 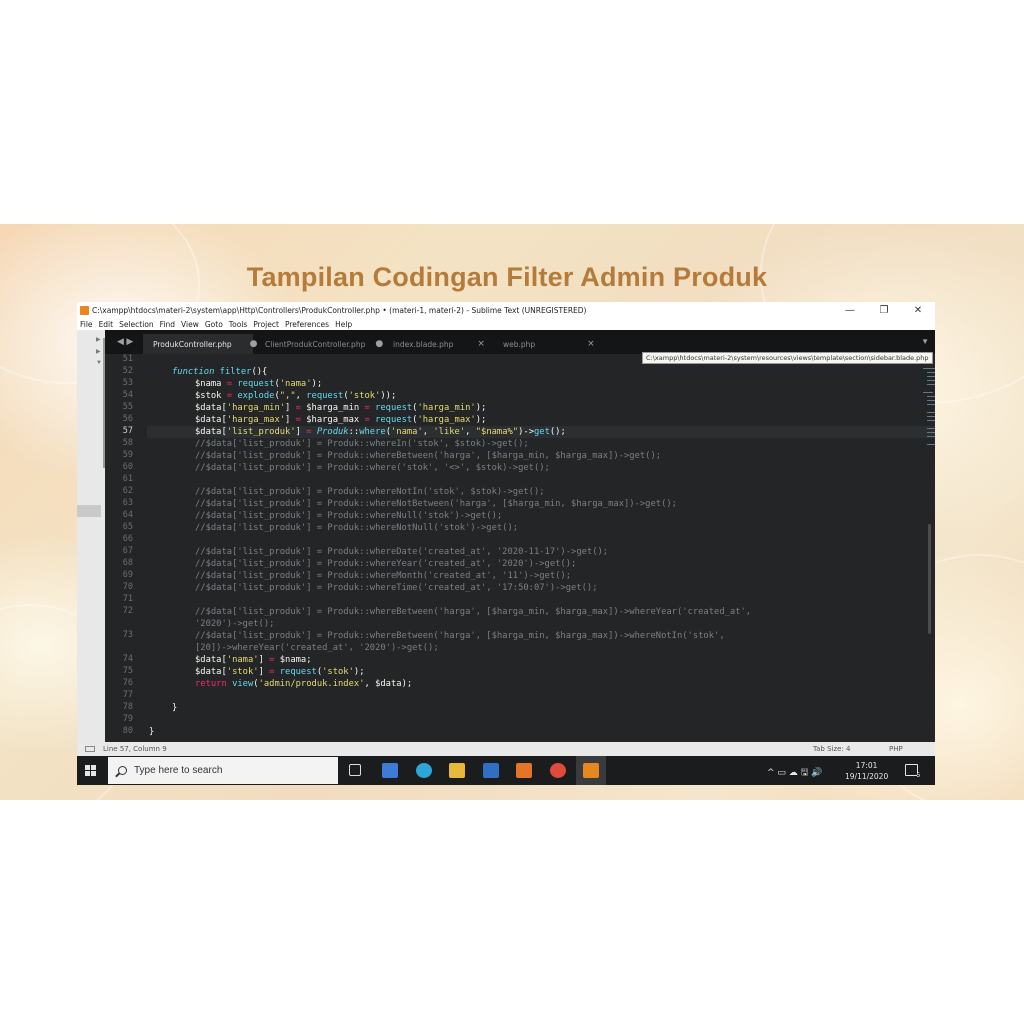 What do you see at coordinates (122, 770) in the screenshot?
I see `search-icon` at bounding box center [122, 770].